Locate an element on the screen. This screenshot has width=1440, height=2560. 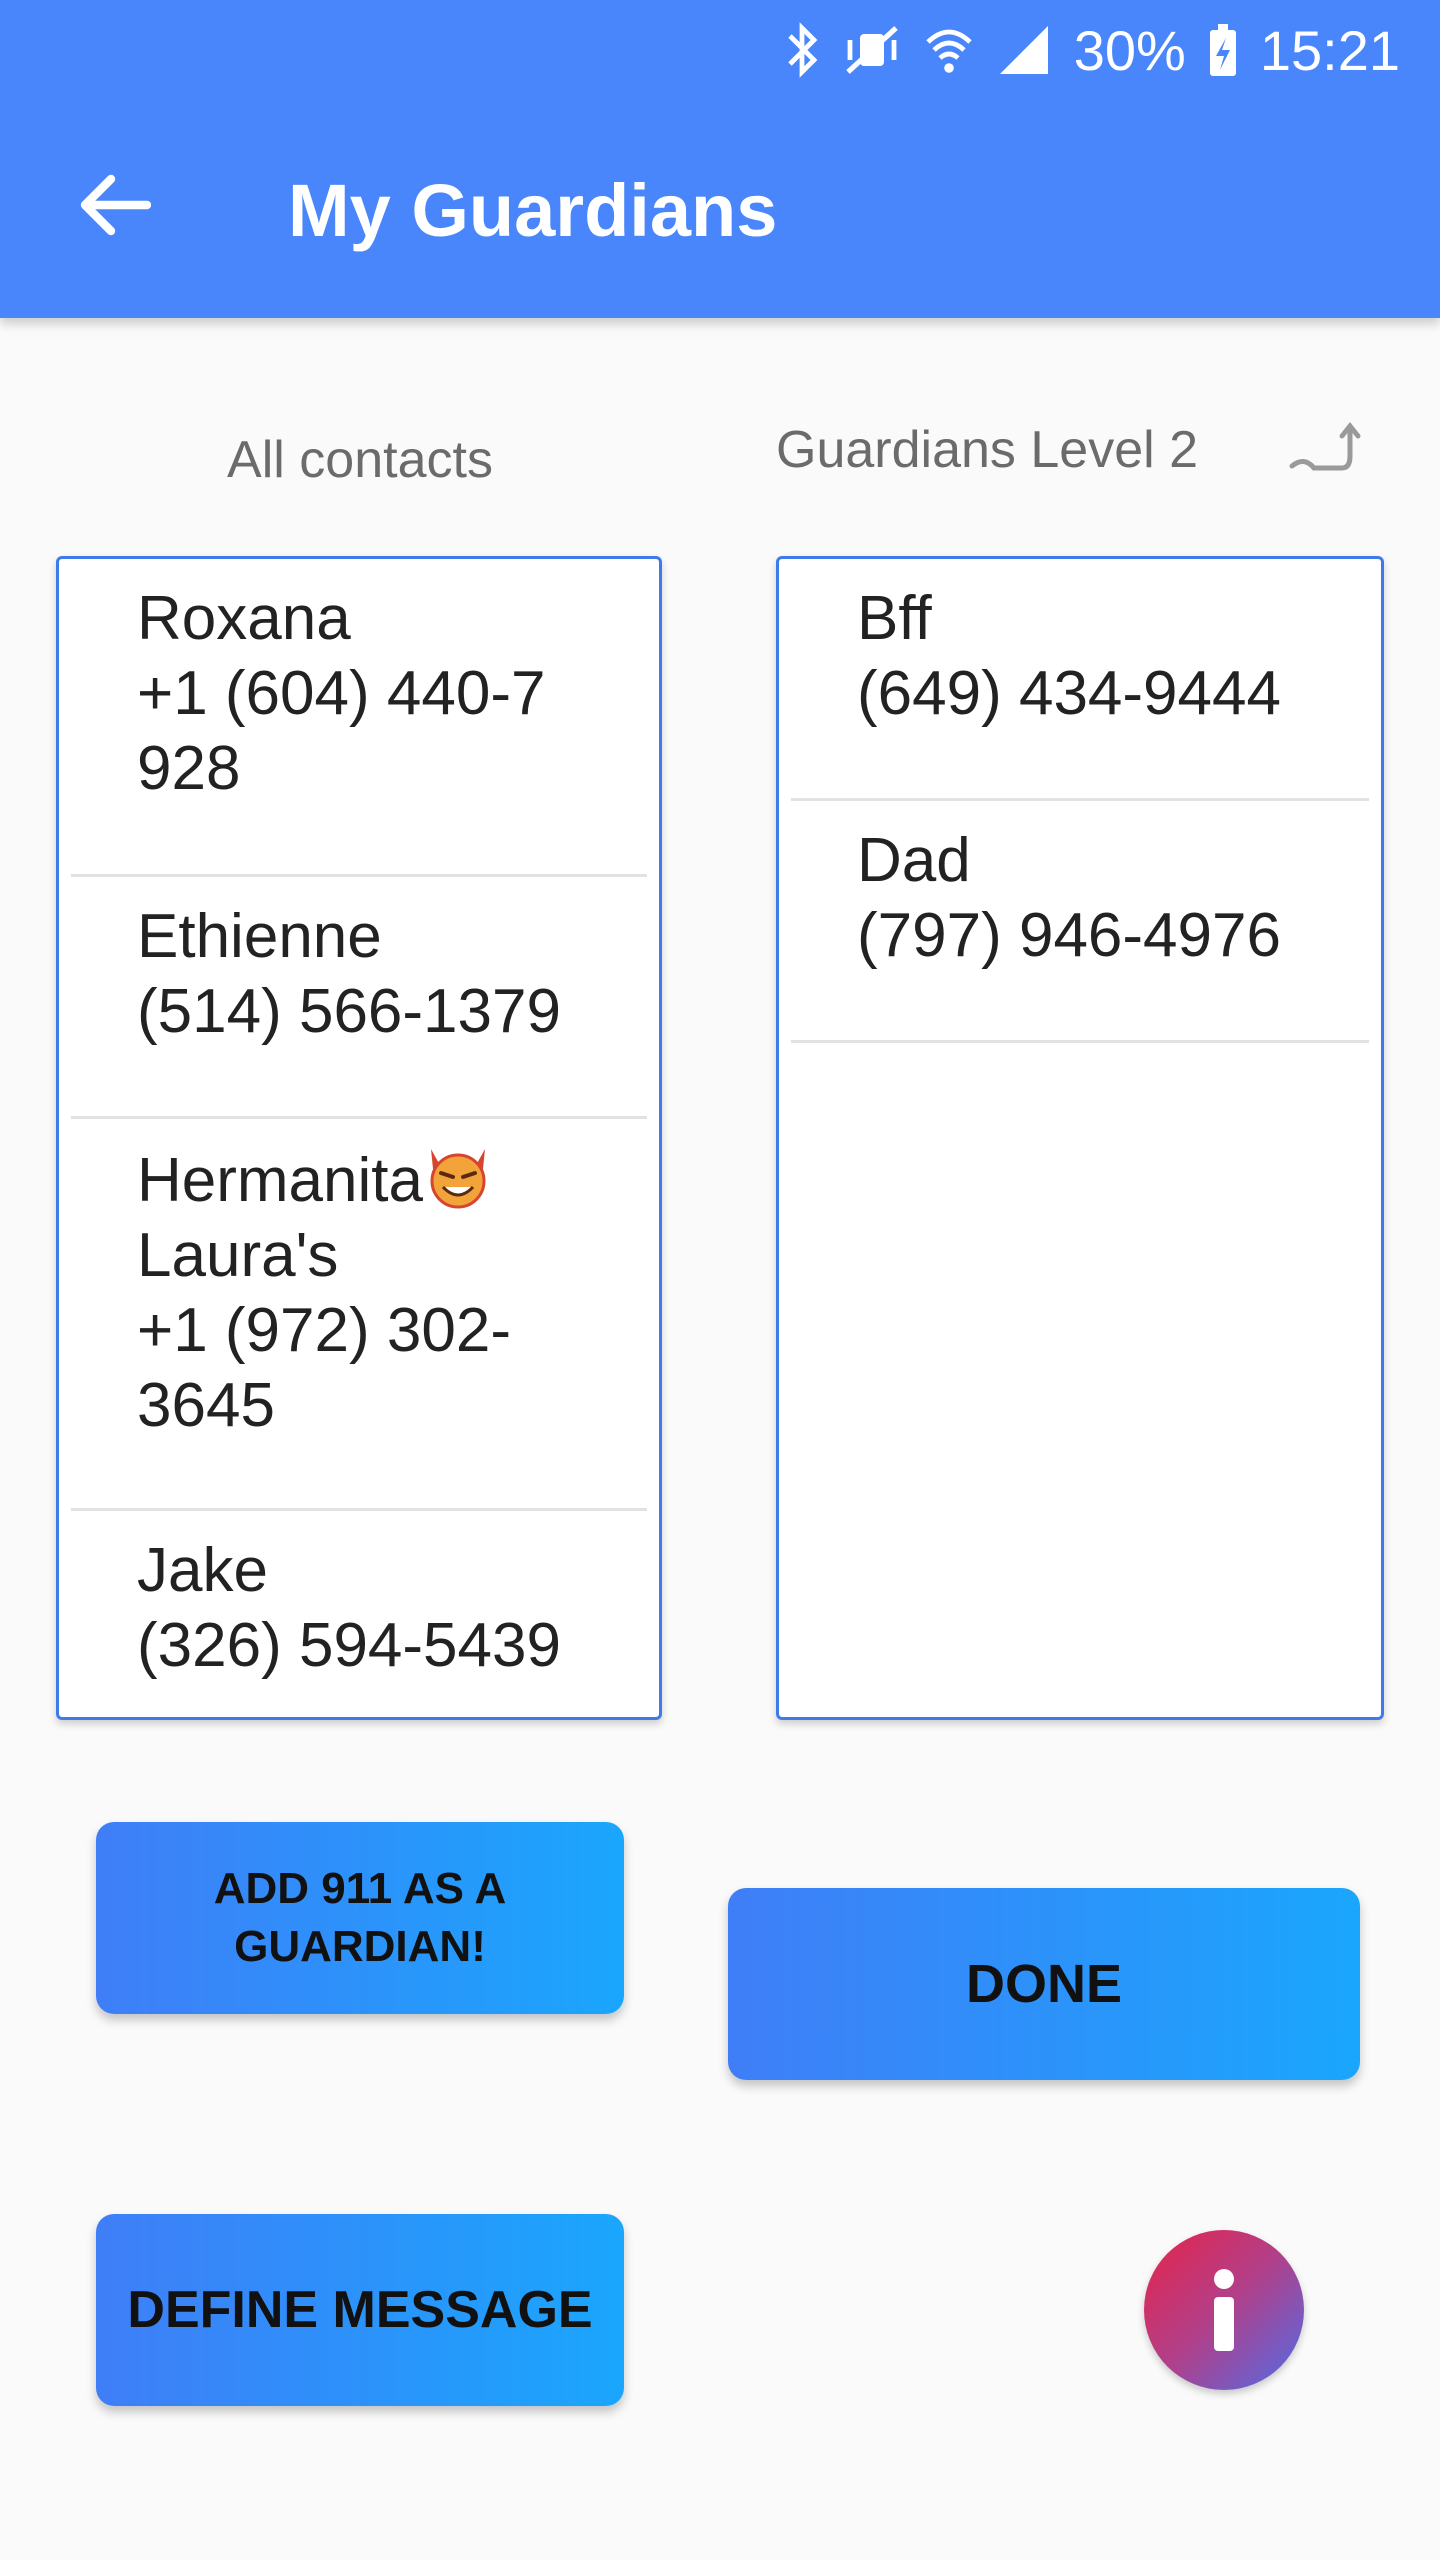
bluetooth-icon is located at coordinates (802, 50).